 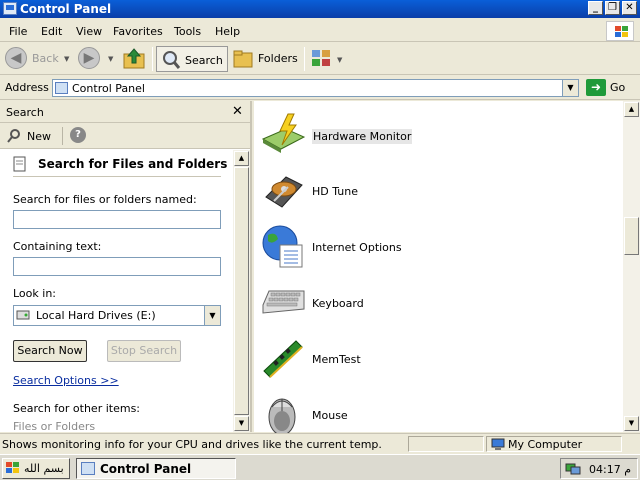 I want to click on list-item: Hardware Monitor, so click(x=430, y=135).